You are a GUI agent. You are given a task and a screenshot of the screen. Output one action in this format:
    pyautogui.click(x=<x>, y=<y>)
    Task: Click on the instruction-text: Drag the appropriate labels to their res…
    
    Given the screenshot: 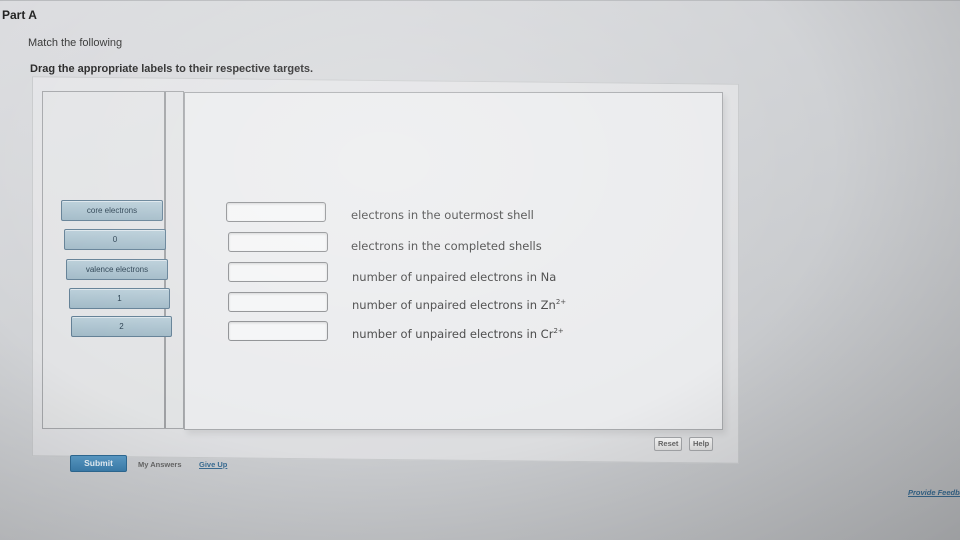 What is the action you would take?
    pyautogui.click(x=172, y=69)
    